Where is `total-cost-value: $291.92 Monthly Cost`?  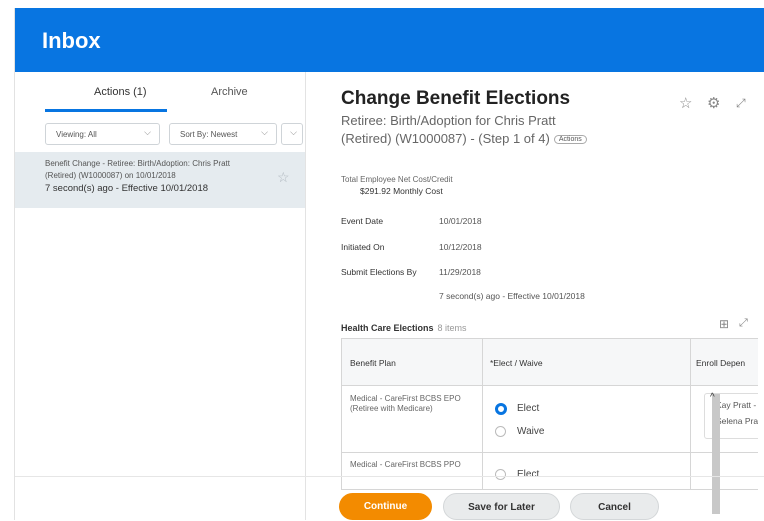 total-cost-value: $291.92 Monthly Cost is located at coordinates (401, 191).